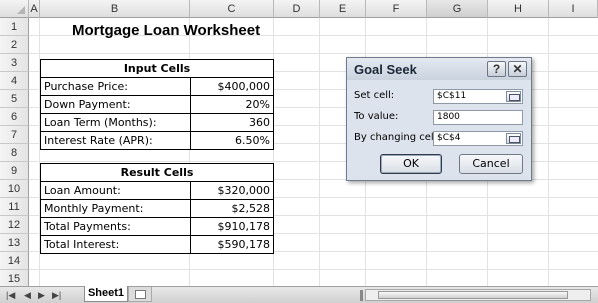  Describe the element at coordinates (116, 191) in the screenshot. I see `result-label-loan-amount: Loan Amount:` at that location.